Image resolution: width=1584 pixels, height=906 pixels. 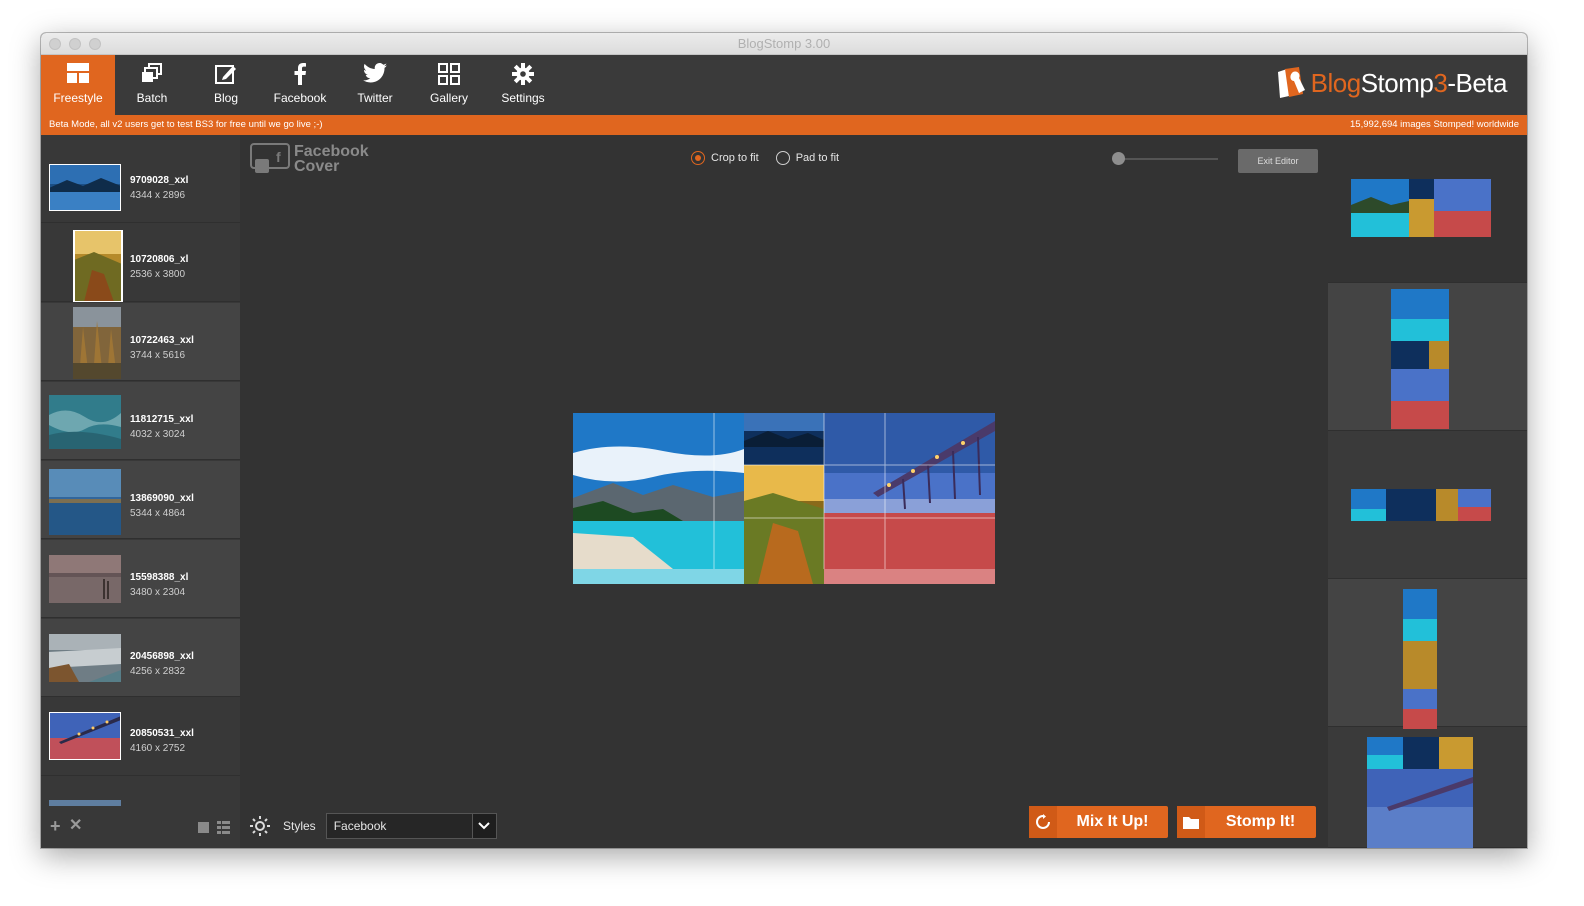 I want to click on image-filename: 20850531_xxl, so click(x=162, y=733).